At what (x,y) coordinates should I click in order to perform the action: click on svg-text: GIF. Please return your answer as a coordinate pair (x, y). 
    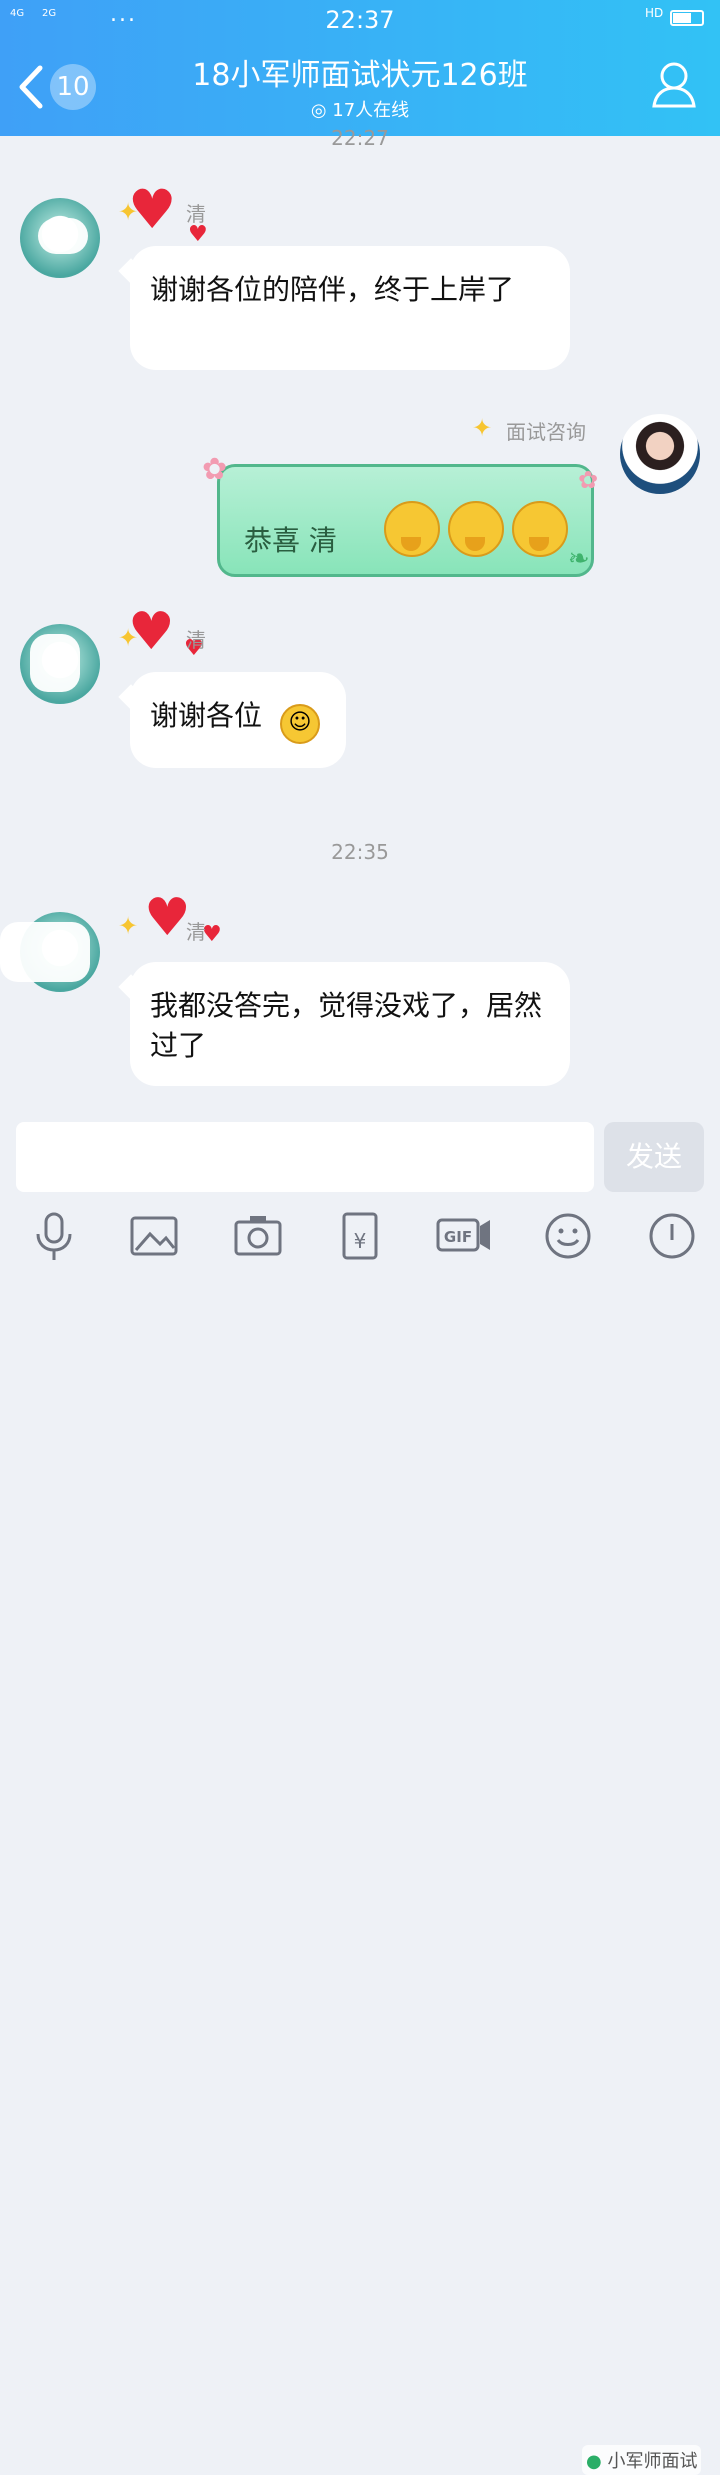
    Looking at the image, I should click on (458, 1237).